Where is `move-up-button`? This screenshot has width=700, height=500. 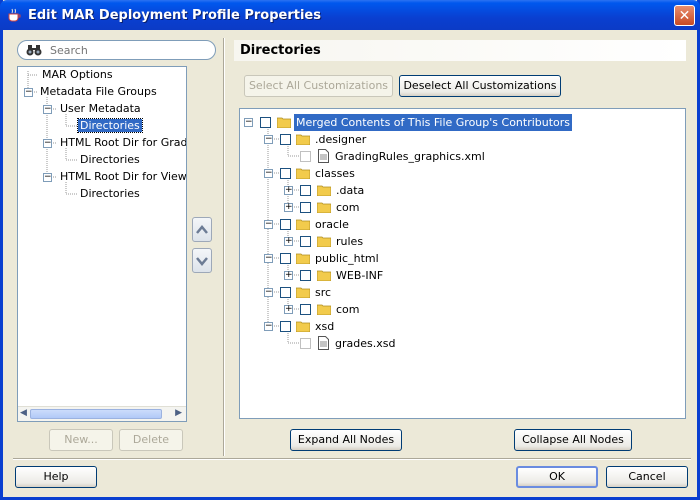 move-up-button is located at coordinates (202, 229).